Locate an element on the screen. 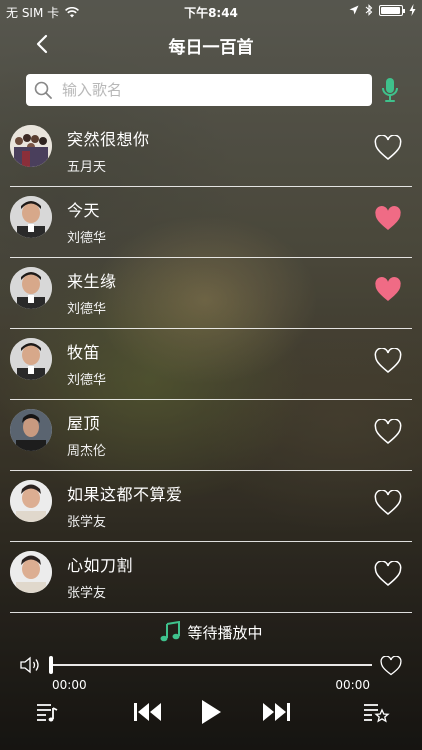 This screenshot has width=422, height=750. song-row: 突然很想你 五月天 is located at coordinates (211, 151).